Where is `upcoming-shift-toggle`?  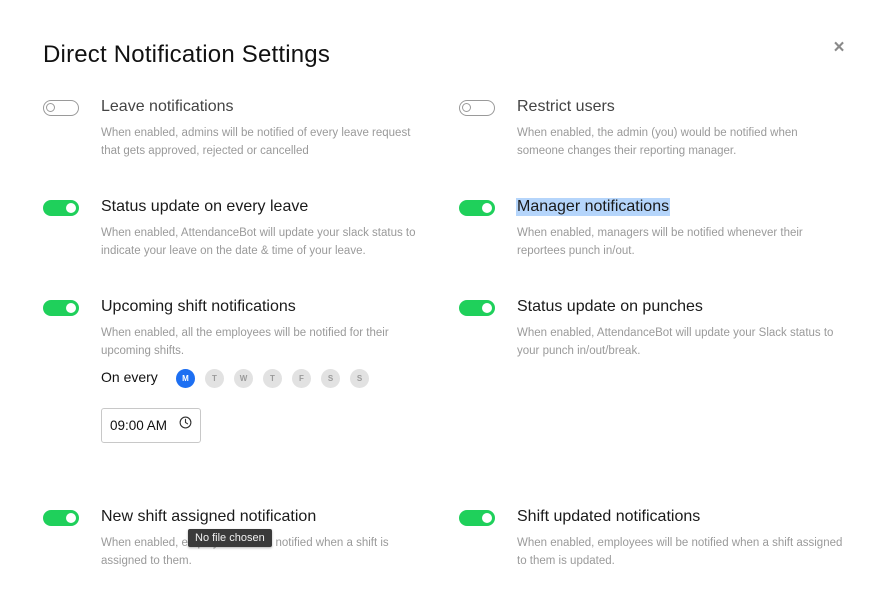
upcoming-shift-toggle is located at coordinates (61, 308).